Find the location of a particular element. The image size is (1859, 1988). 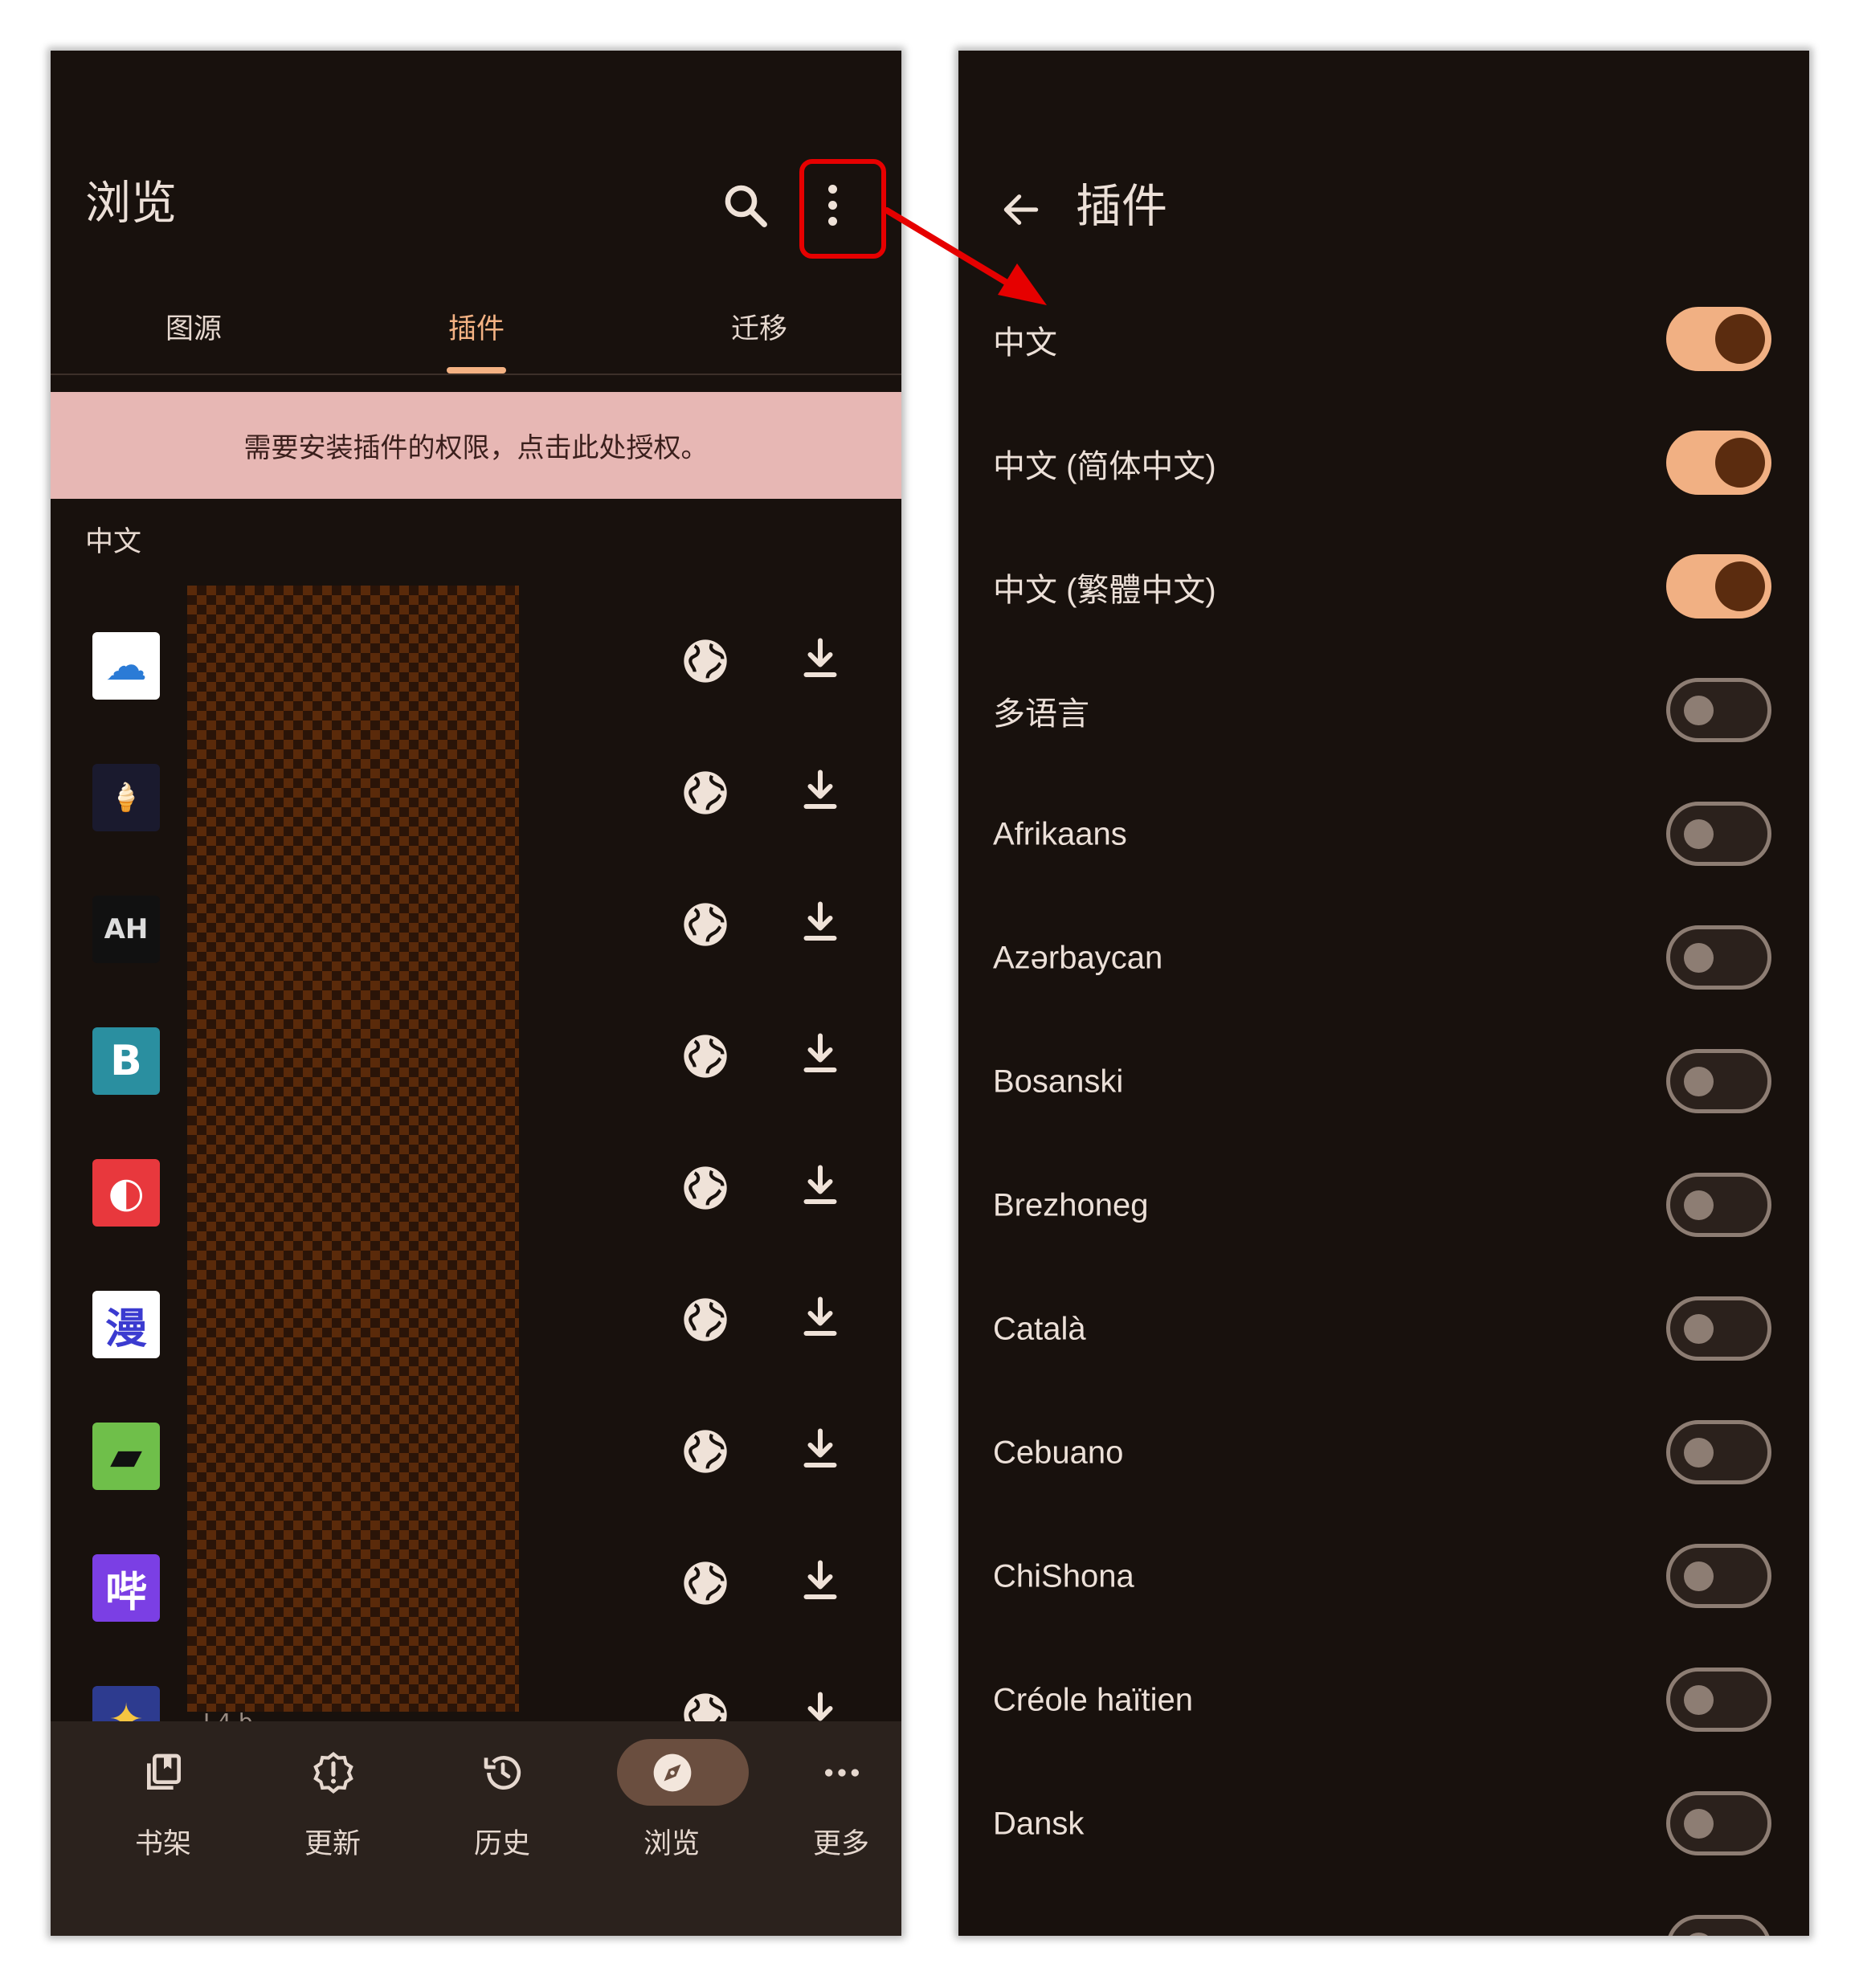

tab-migrate: 迁移 is located at coordinates (759, 326).